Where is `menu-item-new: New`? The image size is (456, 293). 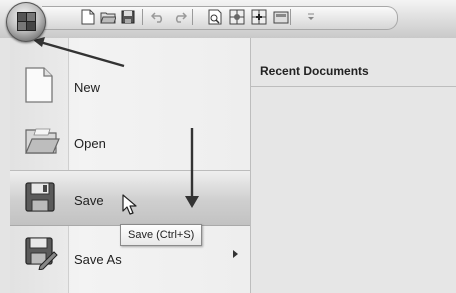
menu-item-new: New is located at coordinates (130, 86).